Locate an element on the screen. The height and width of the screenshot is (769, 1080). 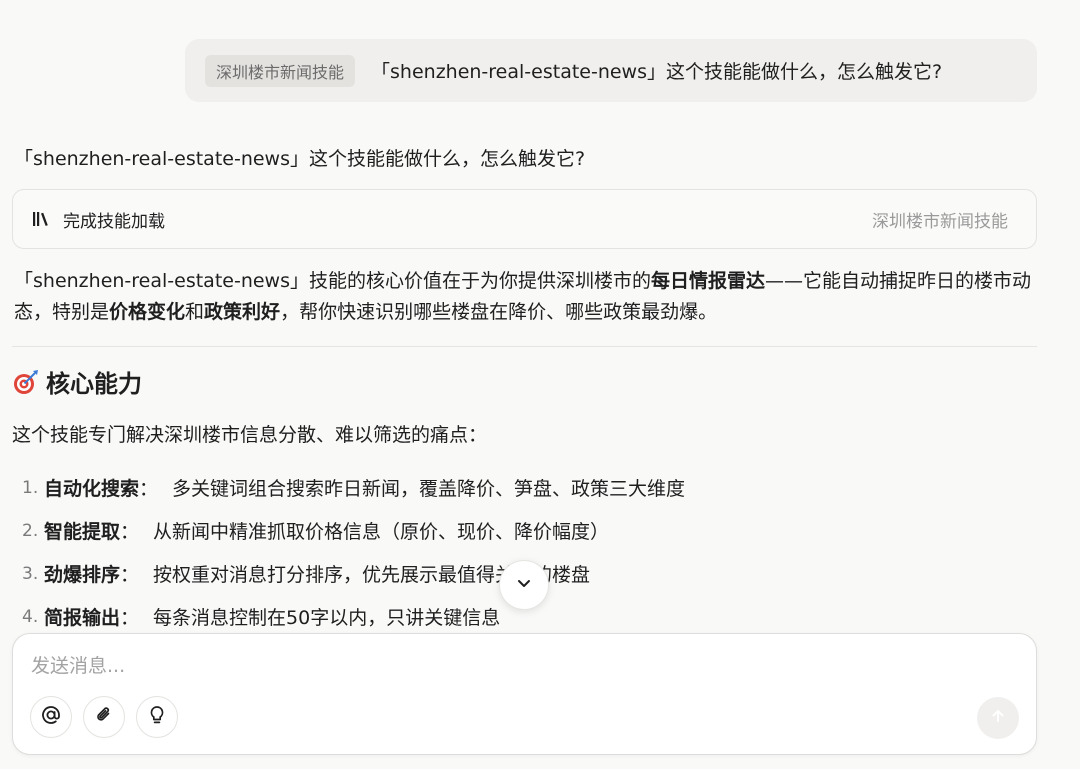
para-bold-1: 每日情报雷达 is located at coordinates (707, 281).